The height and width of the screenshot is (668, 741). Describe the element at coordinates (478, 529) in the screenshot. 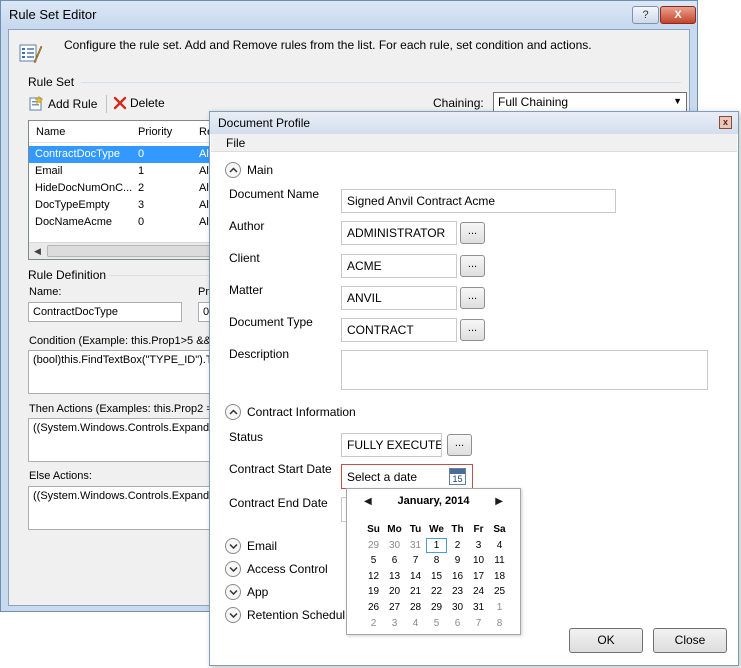

I see `weekday-header: Fr` at that location.